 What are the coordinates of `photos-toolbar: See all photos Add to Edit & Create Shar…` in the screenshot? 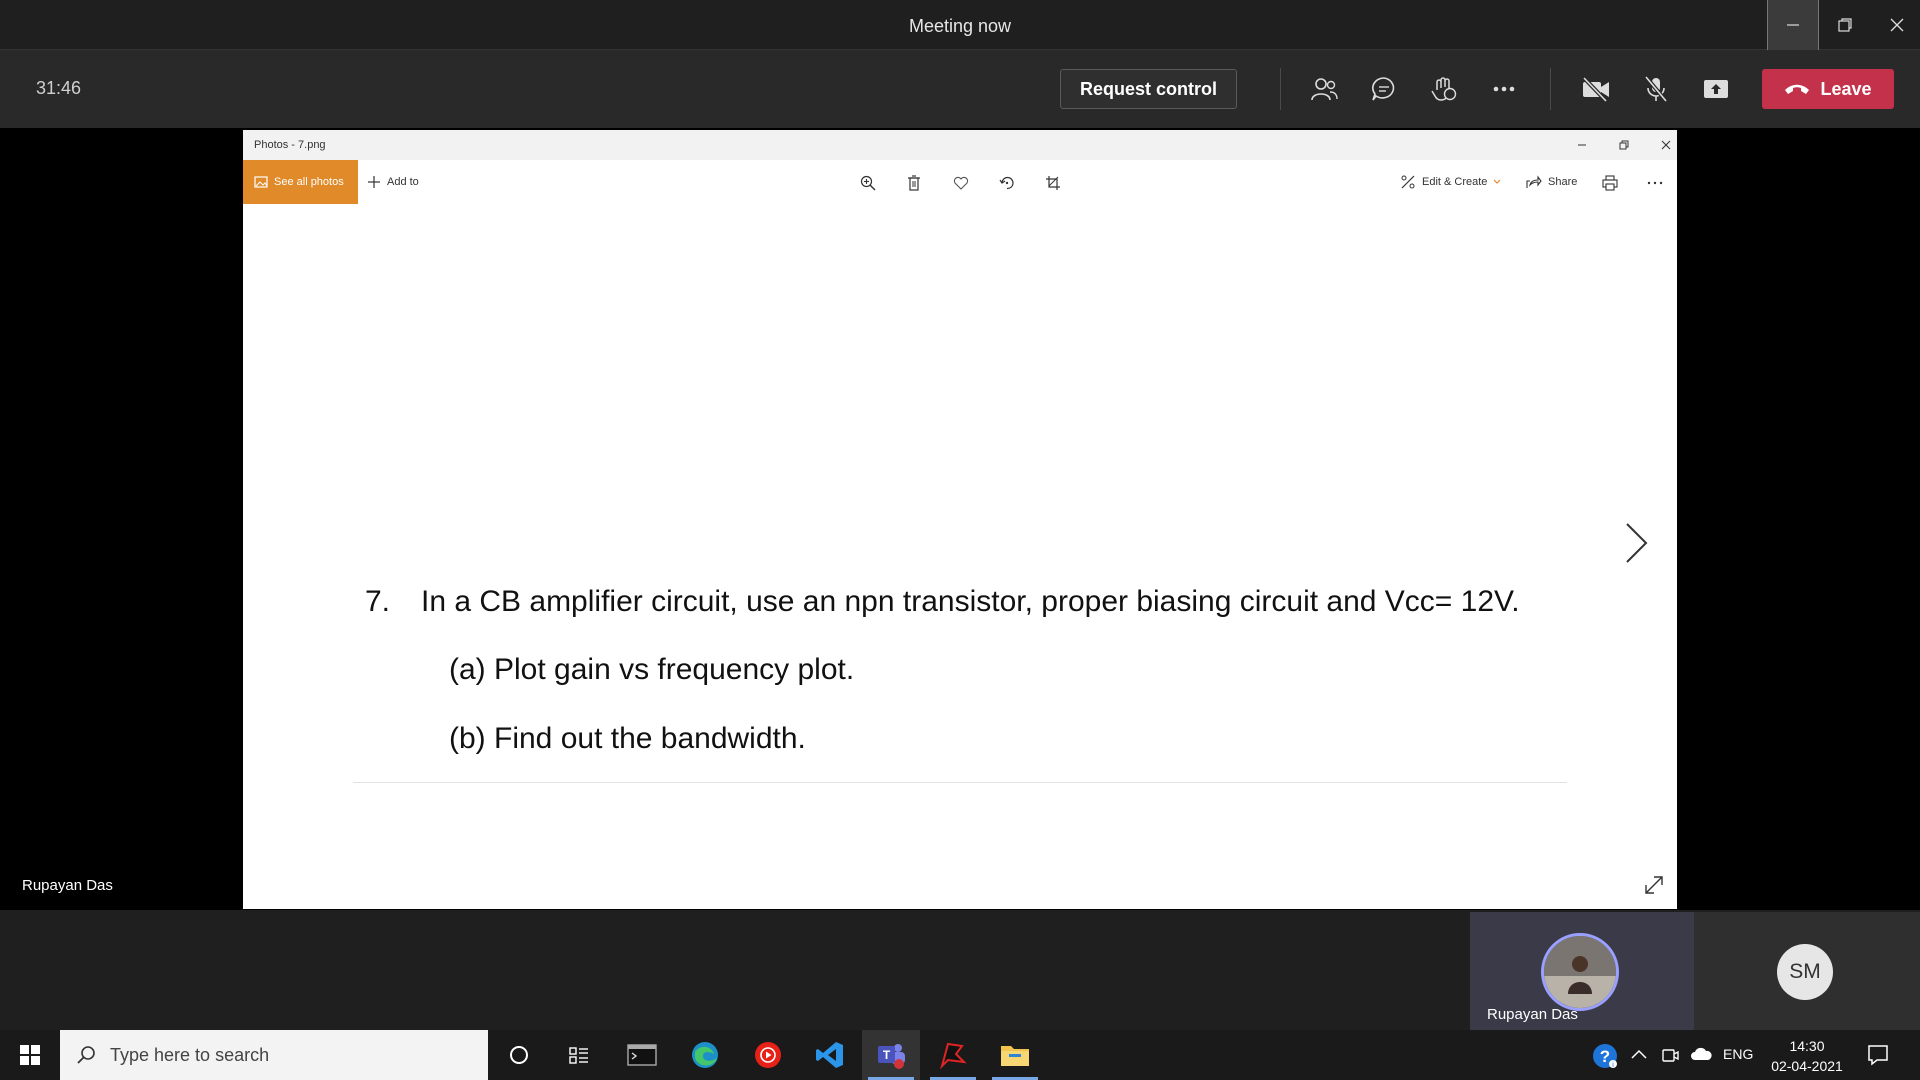 It's located at (960, 182).